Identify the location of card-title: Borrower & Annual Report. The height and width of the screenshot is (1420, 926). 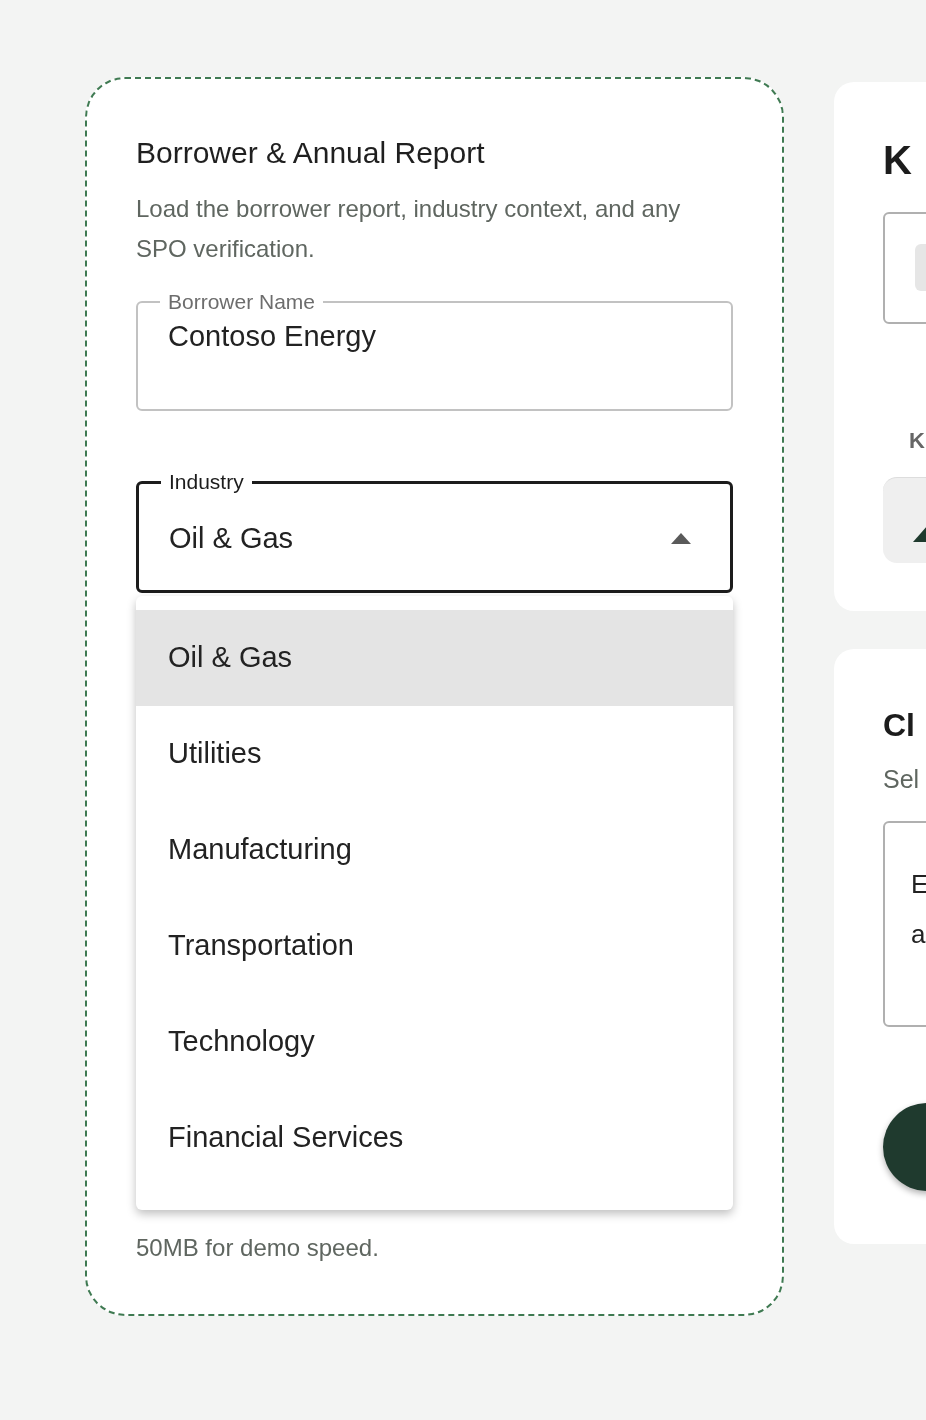
(311, 153).